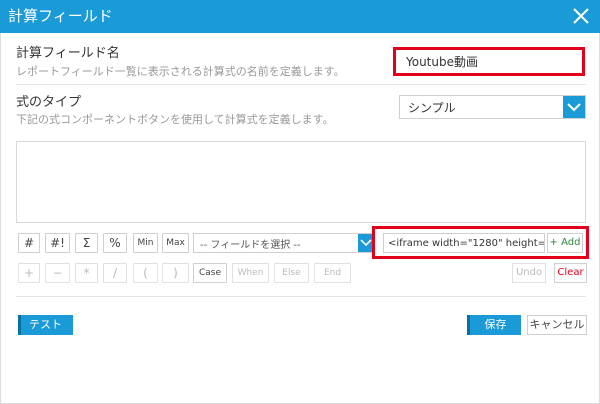  What do you see at coordinates (86, 243) in the screenshot?
I see `sum-button: Σ` at bounding box center [86, 243].